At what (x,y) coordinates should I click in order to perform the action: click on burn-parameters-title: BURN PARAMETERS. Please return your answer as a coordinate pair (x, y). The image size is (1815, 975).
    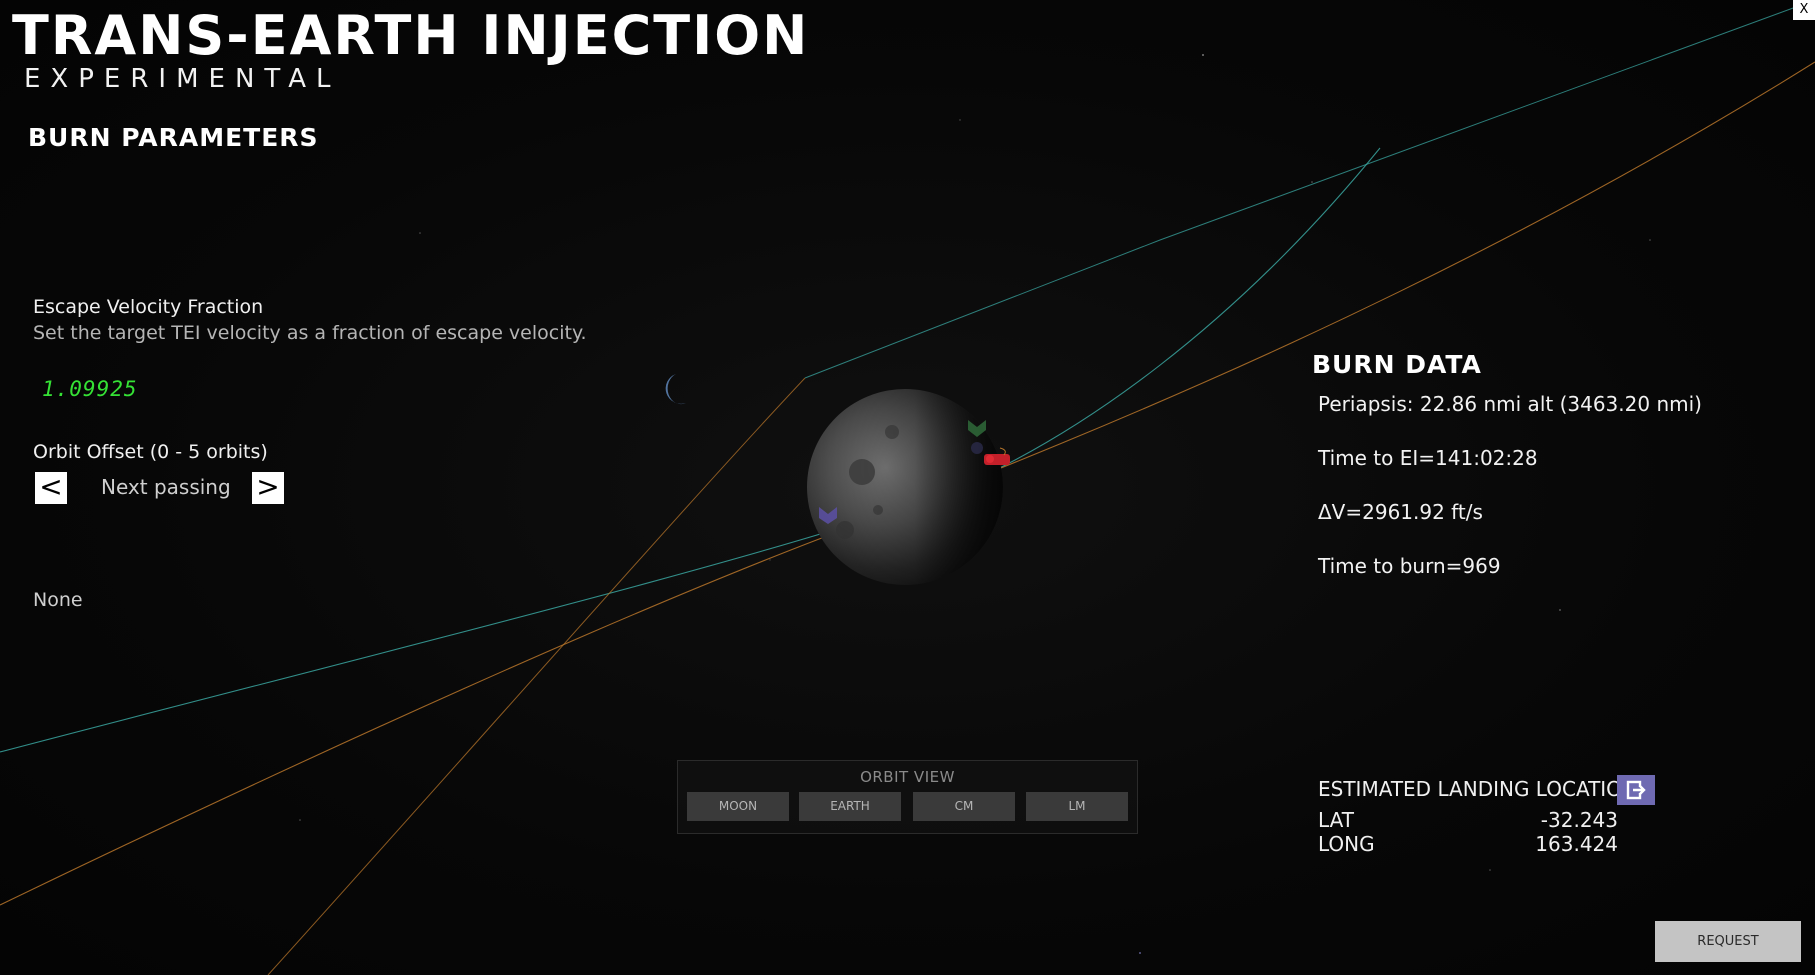
    Looking at the image, I should click on (173, 137).